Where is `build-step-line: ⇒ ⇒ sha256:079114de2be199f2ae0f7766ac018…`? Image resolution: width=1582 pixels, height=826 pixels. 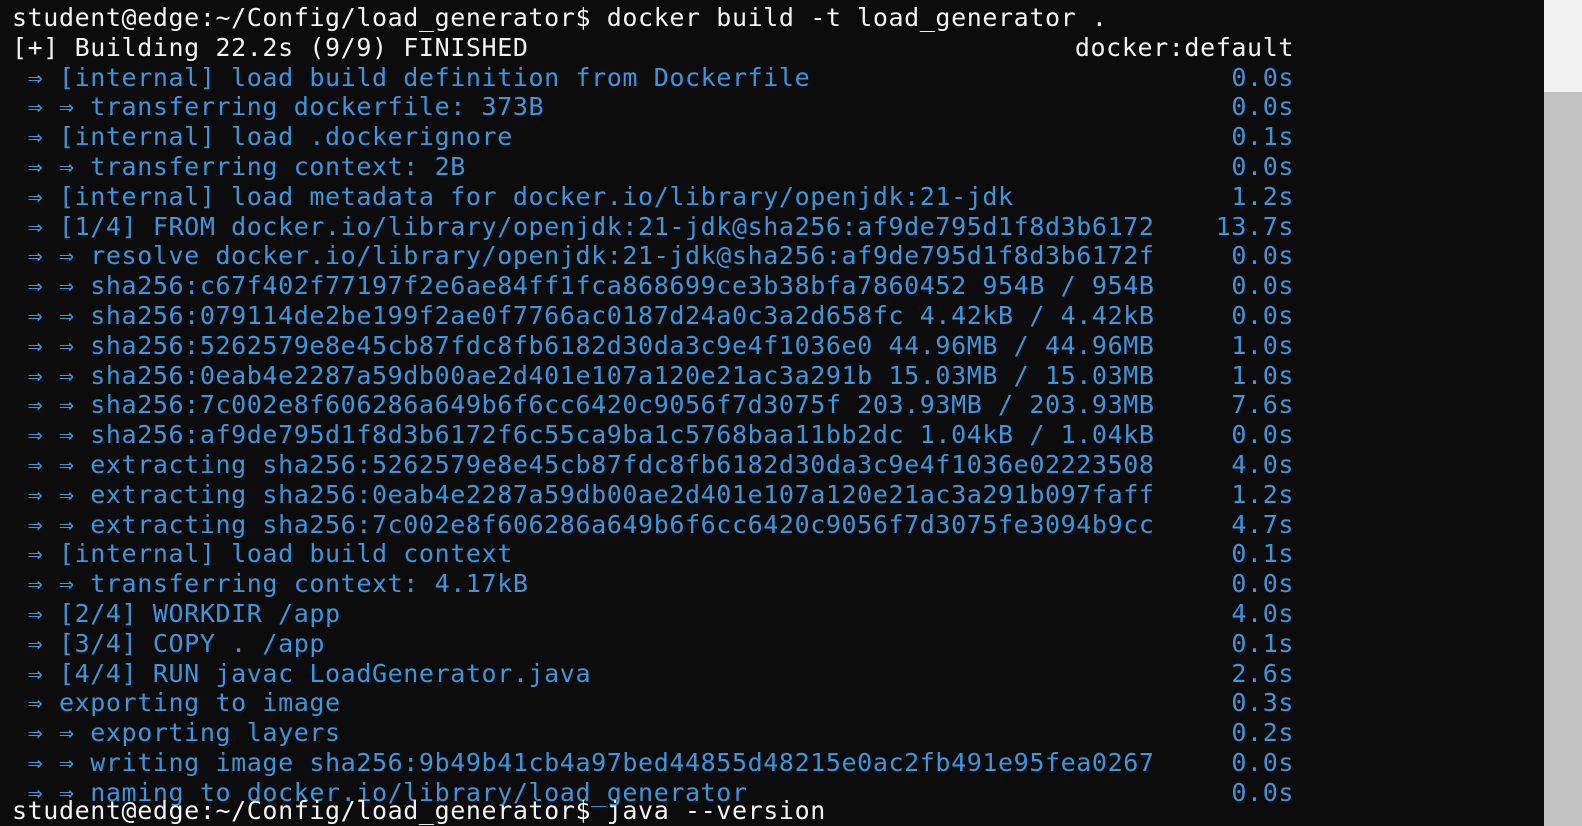
build-step-line: ⇒ ⇒ sha256:079114de2be199f2ae0f7766ac018… is located at coordinates (778, 316).